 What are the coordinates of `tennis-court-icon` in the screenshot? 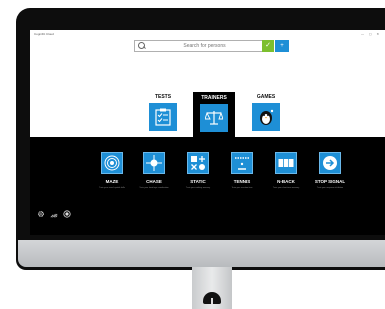 It's located at (242, 163).